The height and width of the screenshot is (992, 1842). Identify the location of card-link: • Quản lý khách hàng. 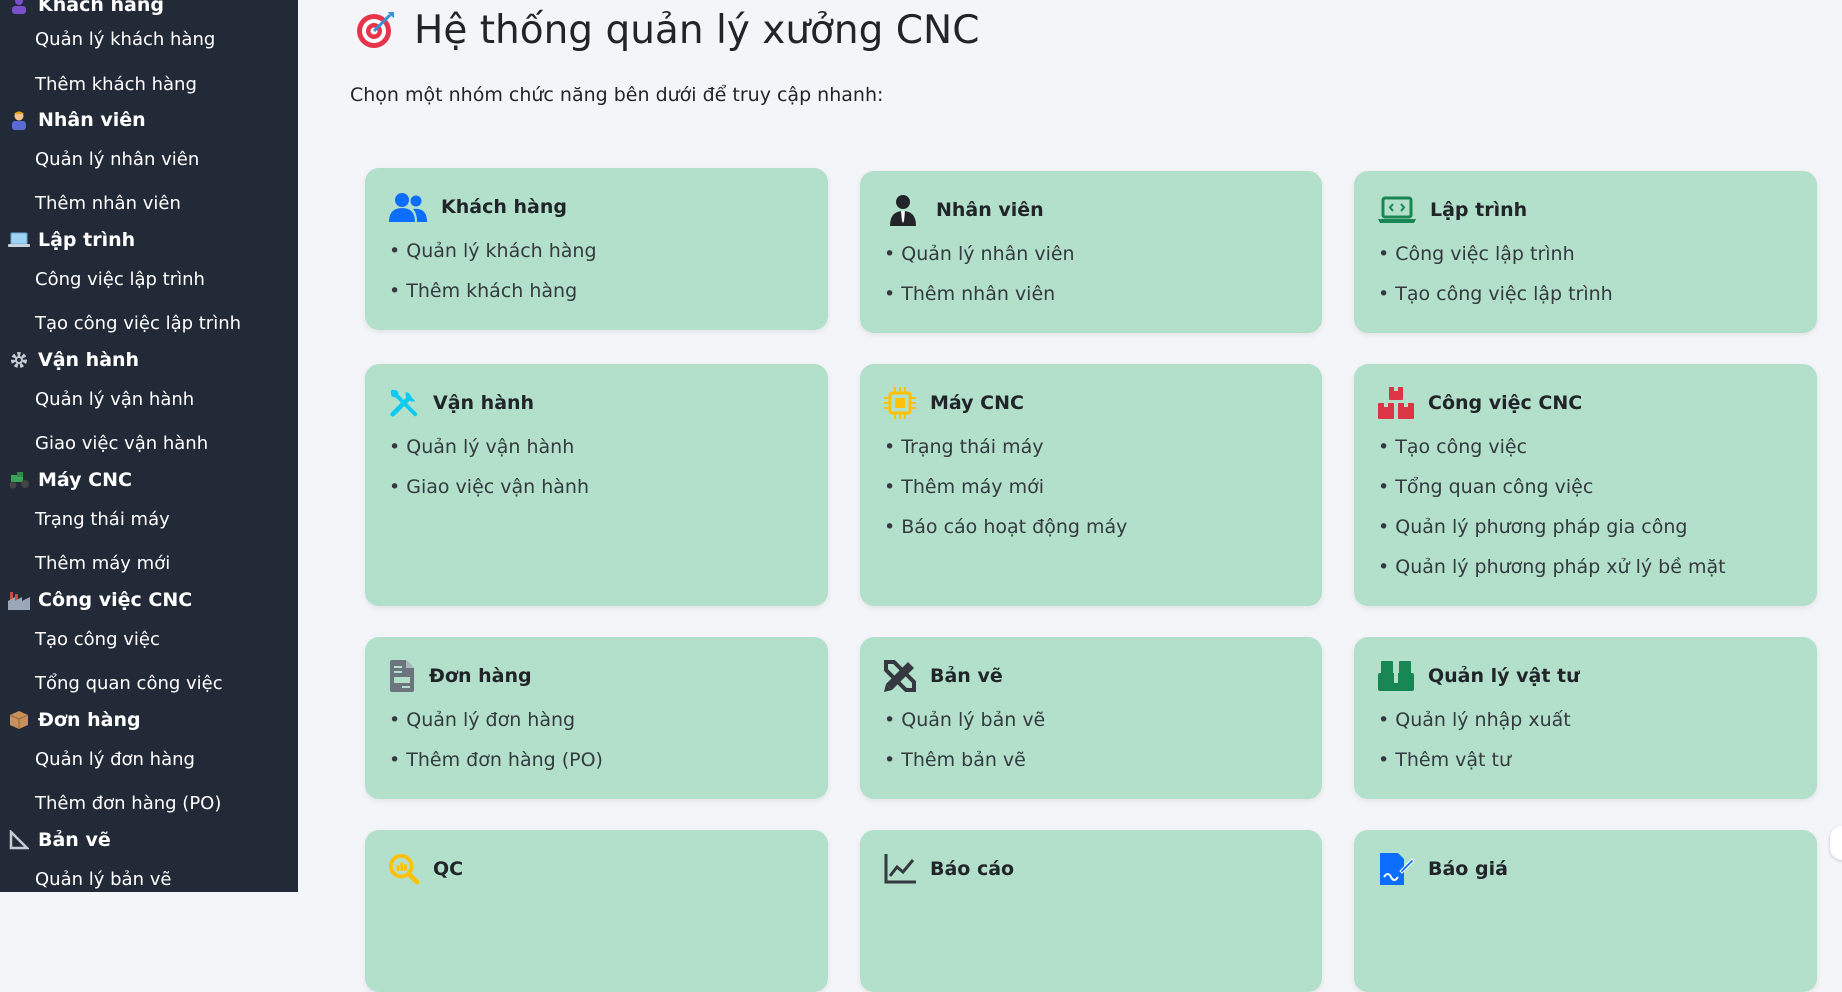
(493, 251).